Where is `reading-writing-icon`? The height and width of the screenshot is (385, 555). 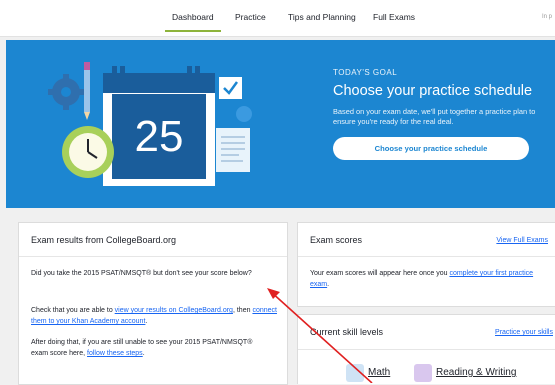 reading-writing-icon is located at coordinates (423, 373).